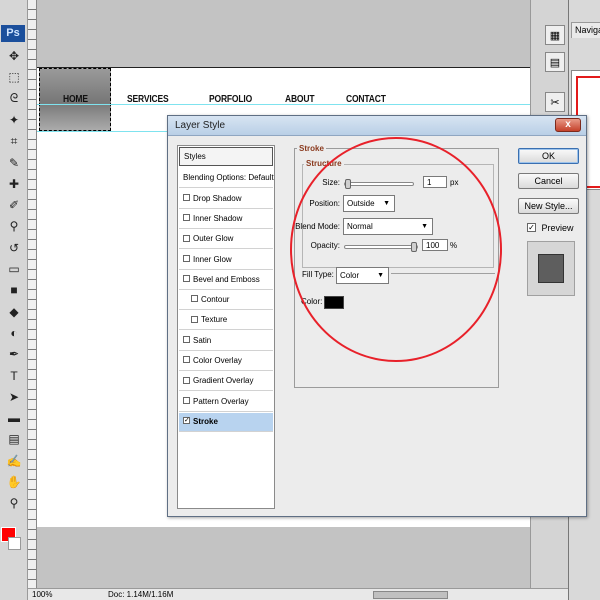  Describe the element at coordinates (200, 125) in the screenshot. I see `dialog-title: Layer Style` at that location.